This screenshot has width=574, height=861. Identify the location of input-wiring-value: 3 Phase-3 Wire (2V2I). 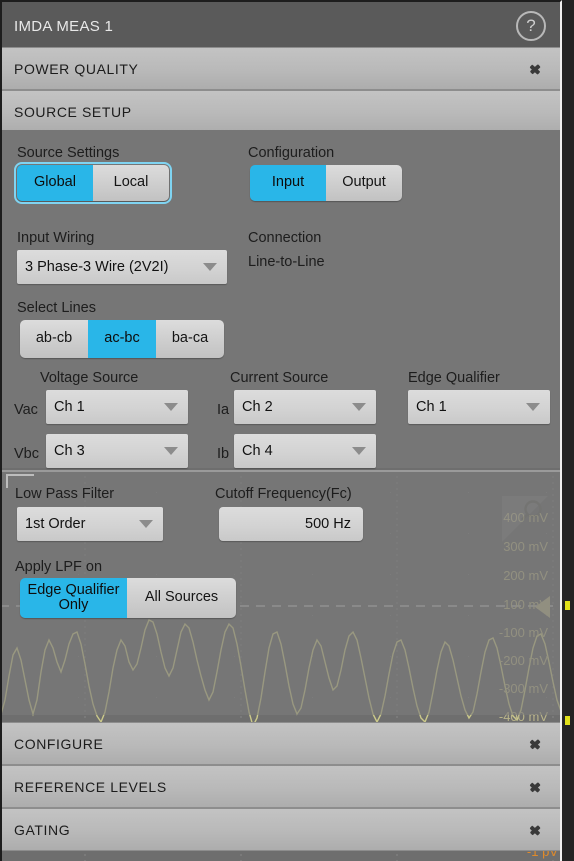
(97, 267).